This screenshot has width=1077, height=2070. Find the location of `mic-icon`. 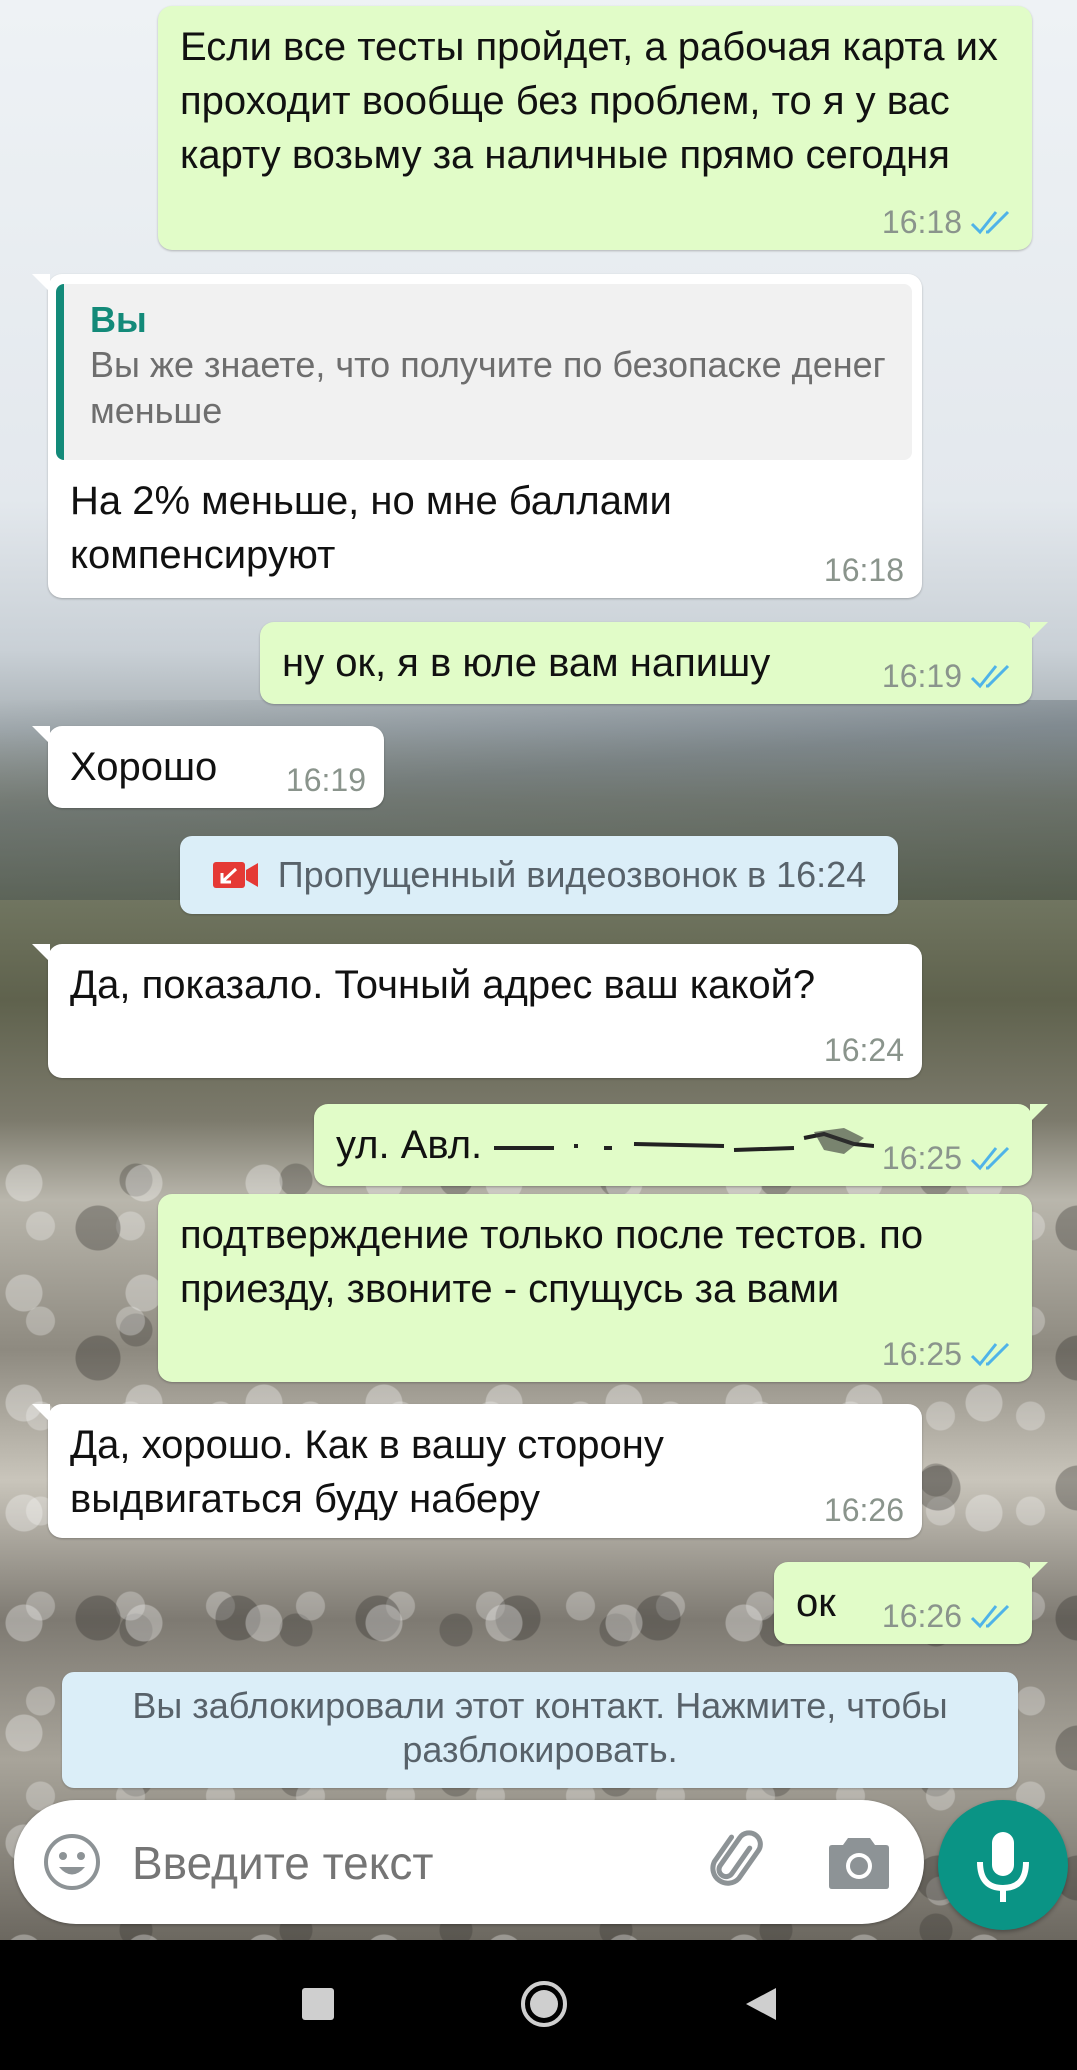

mic-icon is located at coordinates (1003, 1867).